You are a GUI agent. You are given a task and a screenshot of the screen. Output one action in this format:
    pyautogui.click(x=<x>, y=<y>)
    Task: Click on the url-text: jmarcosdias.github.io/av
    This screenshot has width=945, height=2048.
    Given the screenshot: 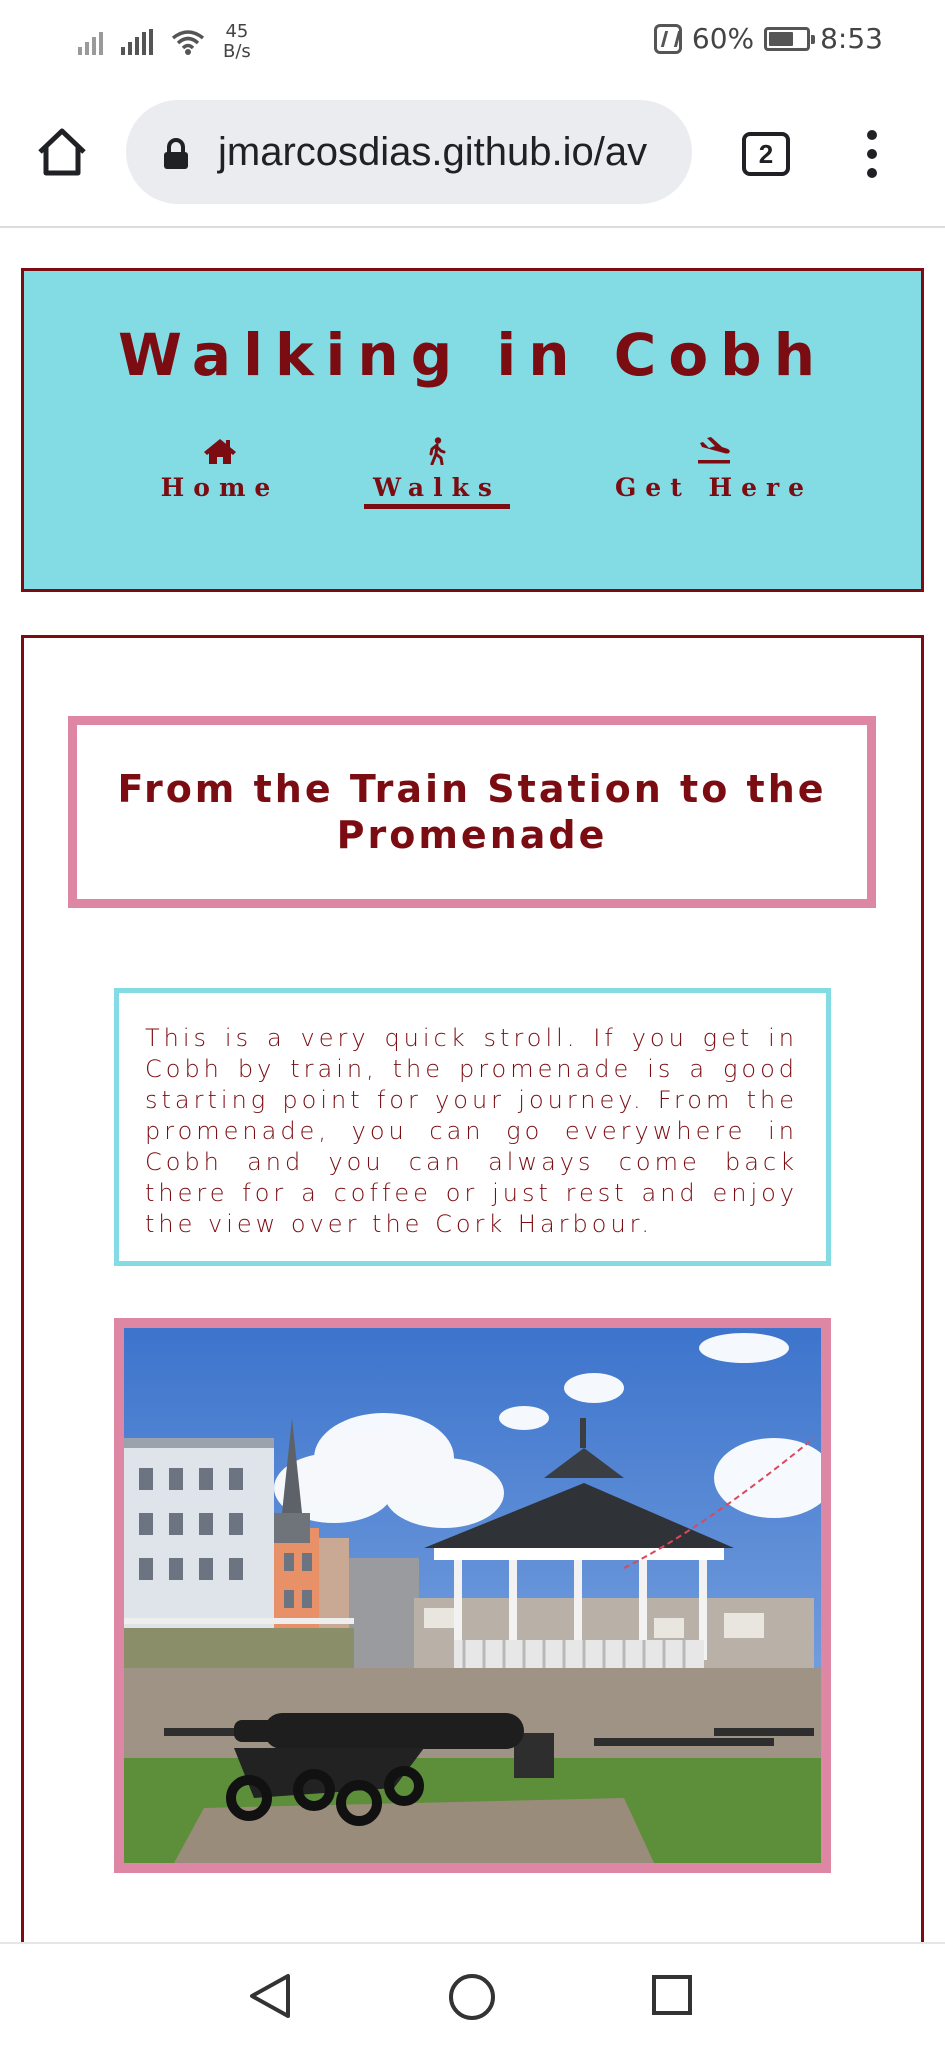 What is the action you would take?
    pyautogui.click(x=432, y=152)
    